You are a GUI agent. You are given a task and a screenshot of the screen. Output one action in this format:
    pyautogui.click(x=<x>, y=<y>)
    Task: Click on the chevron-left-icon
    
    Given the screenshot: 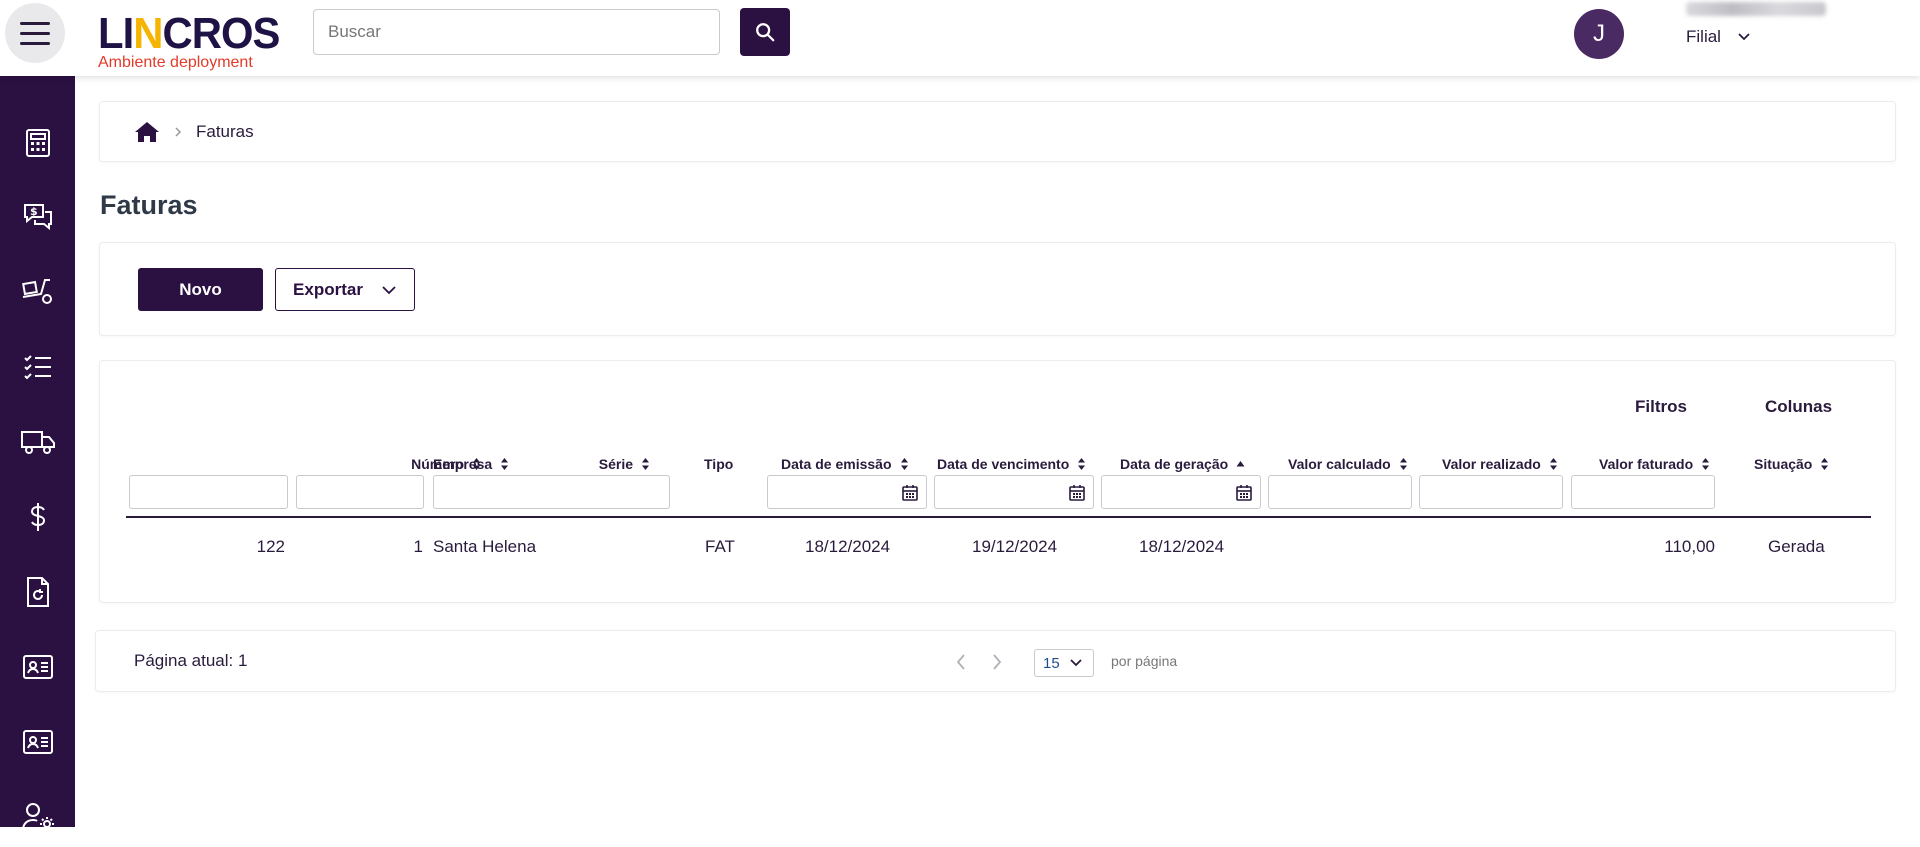 What is the action you would take?
    pyautogui.click(x=961, y=662)
    